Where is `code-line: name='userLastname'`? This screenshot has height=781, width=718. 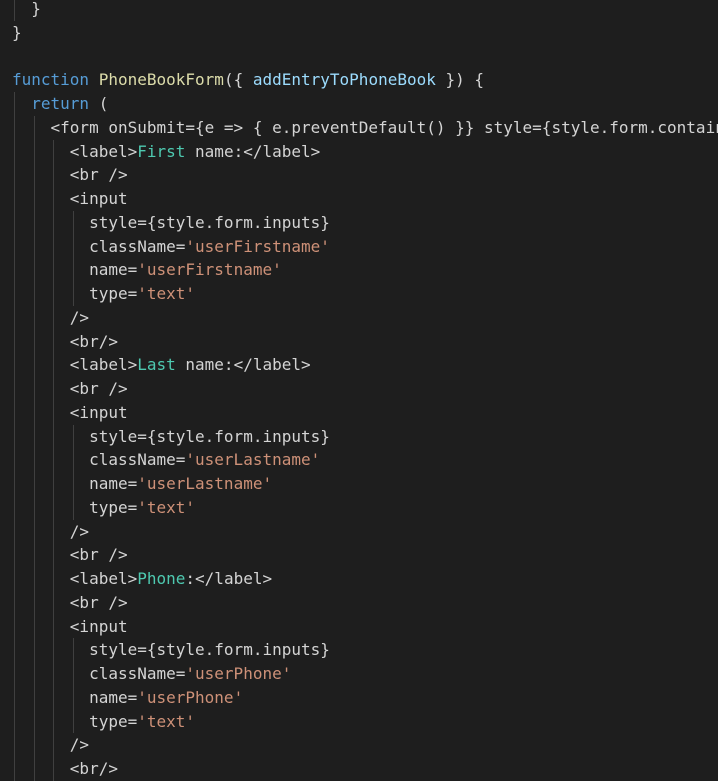
code-line: name='userLastname' is located at coordinates (359, 484).